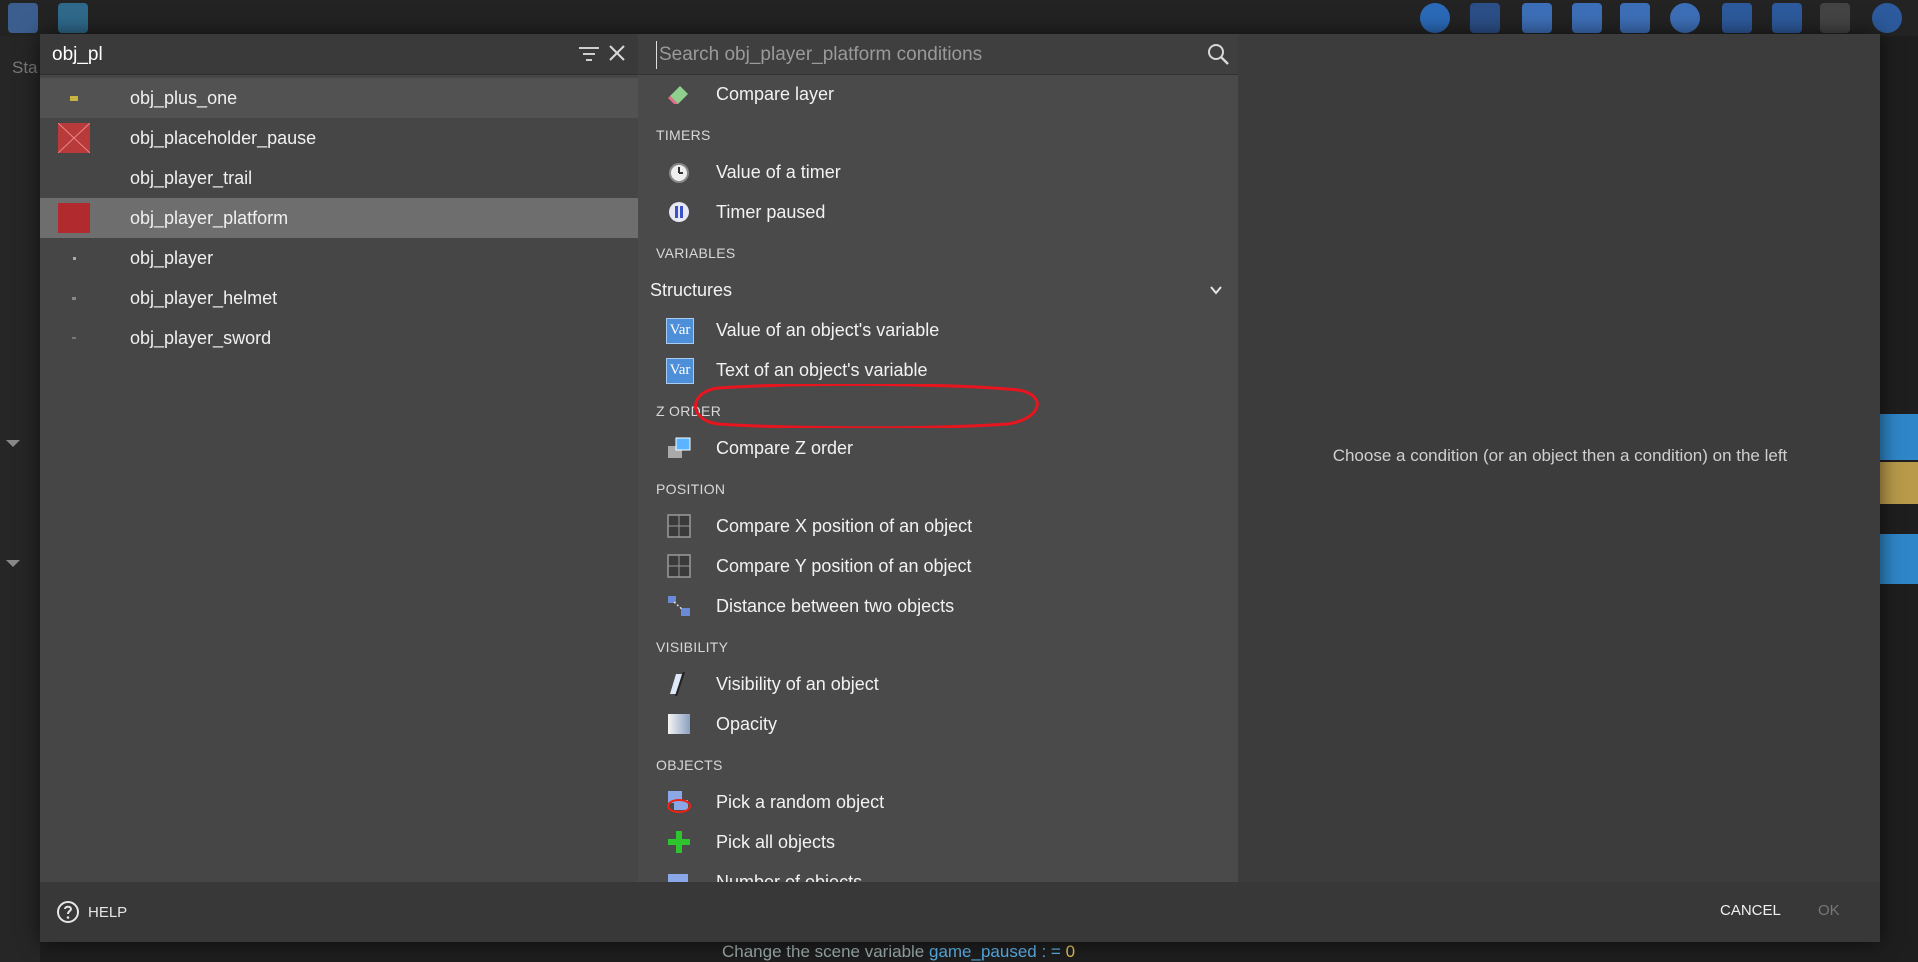  I want to click on condition-label: Compare layer, so click(775, 94).